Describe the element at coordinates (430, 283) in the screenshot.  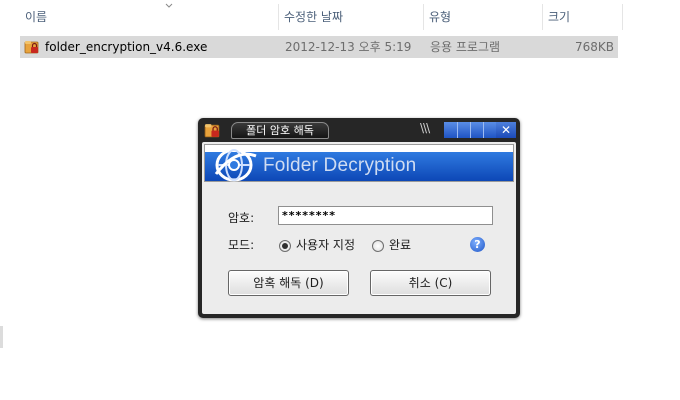
I see `cancel-button: 취소 (C)` at that location.